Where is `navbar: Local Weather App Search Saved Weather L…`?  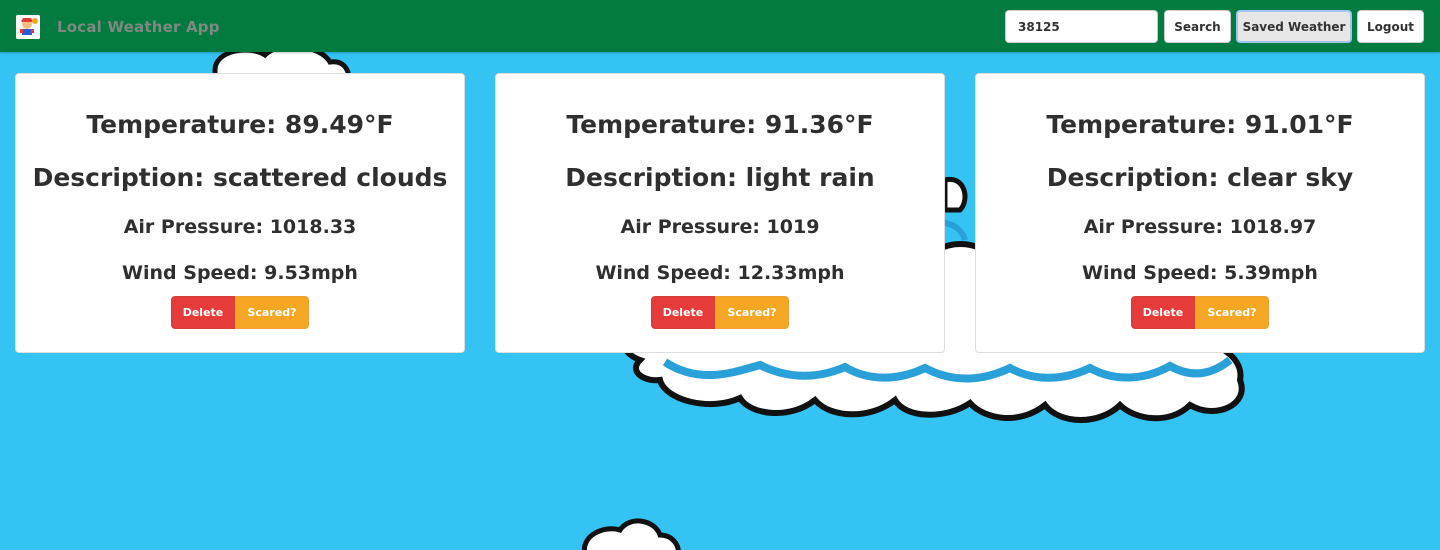 navbar: Local Weather App Search Saved Weather L… is located at coordinates (720, 26).